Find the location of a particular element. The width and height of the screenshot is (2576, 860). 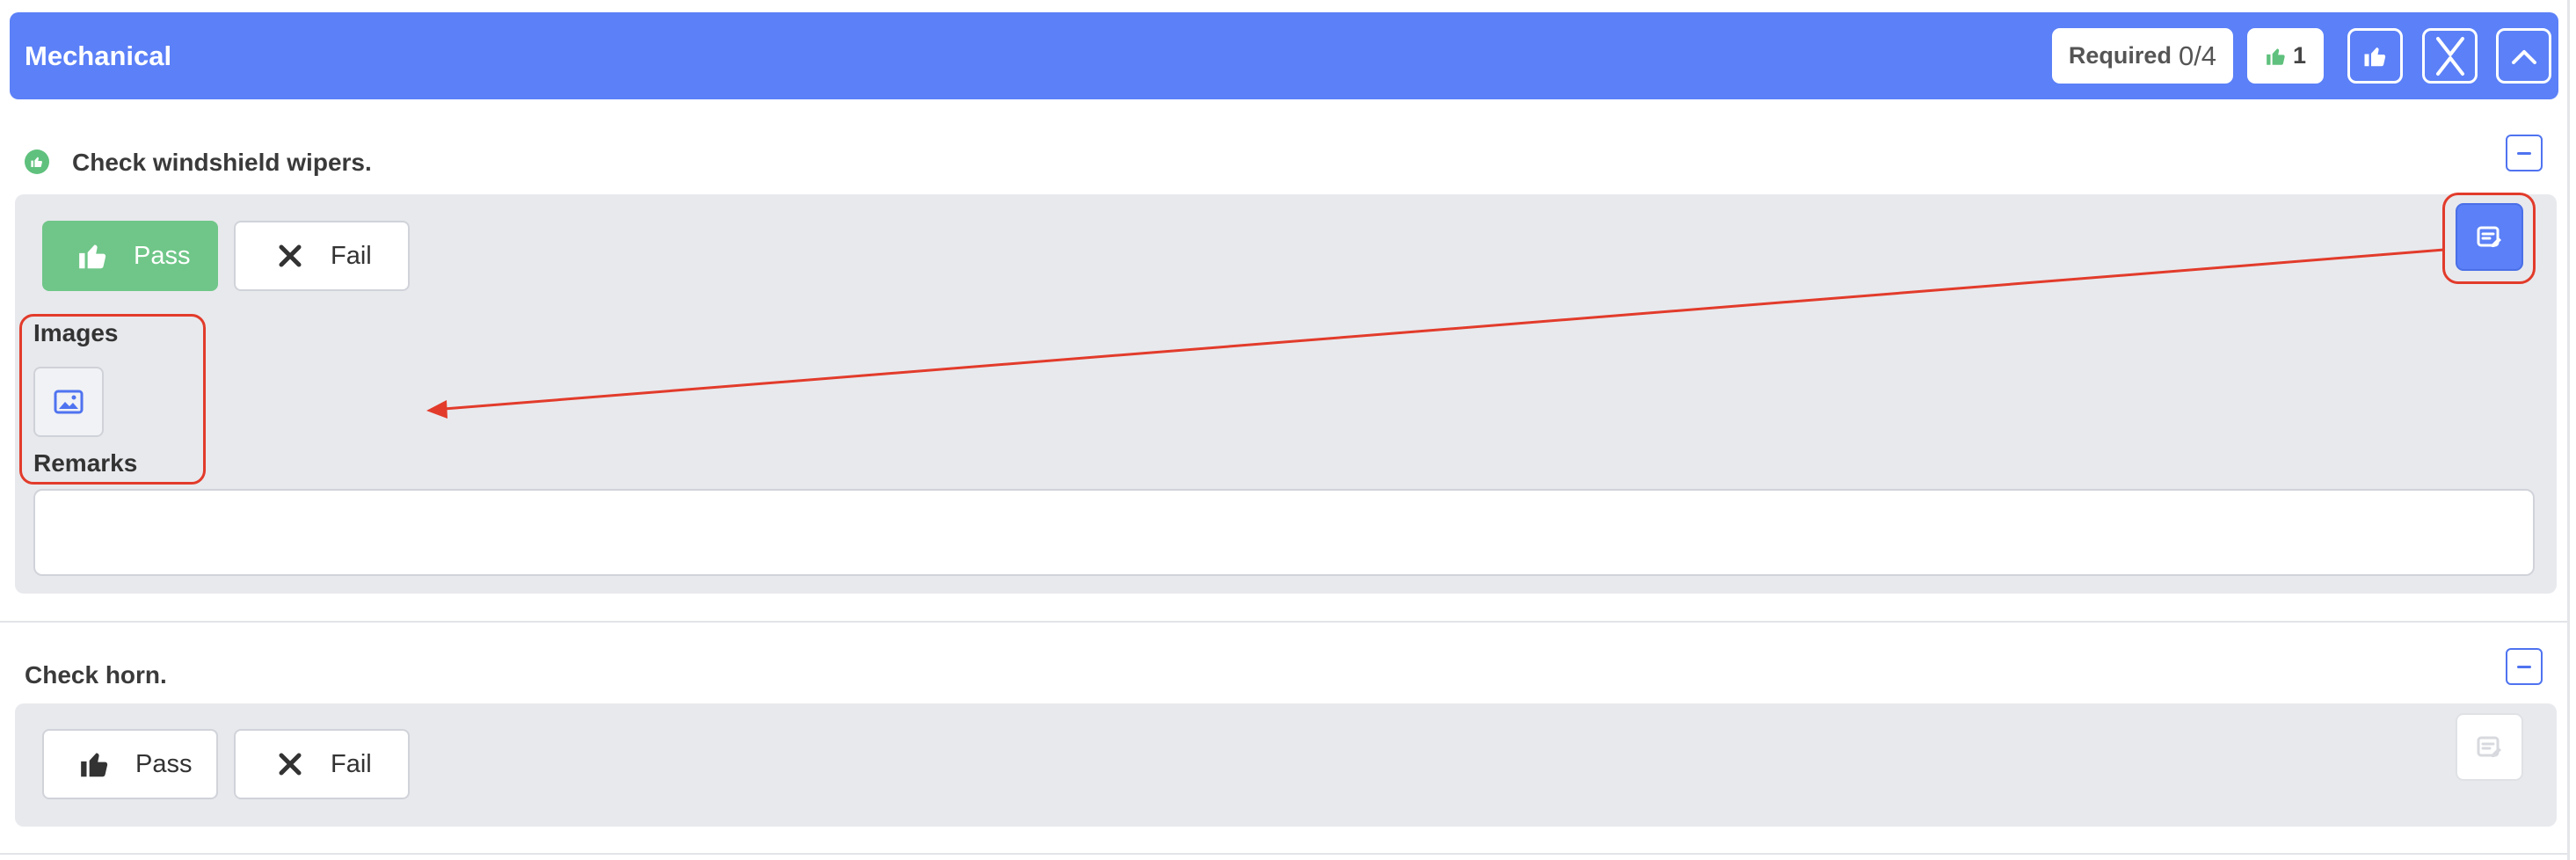

chevron-up-icon is located at coordinates (2524, 57).